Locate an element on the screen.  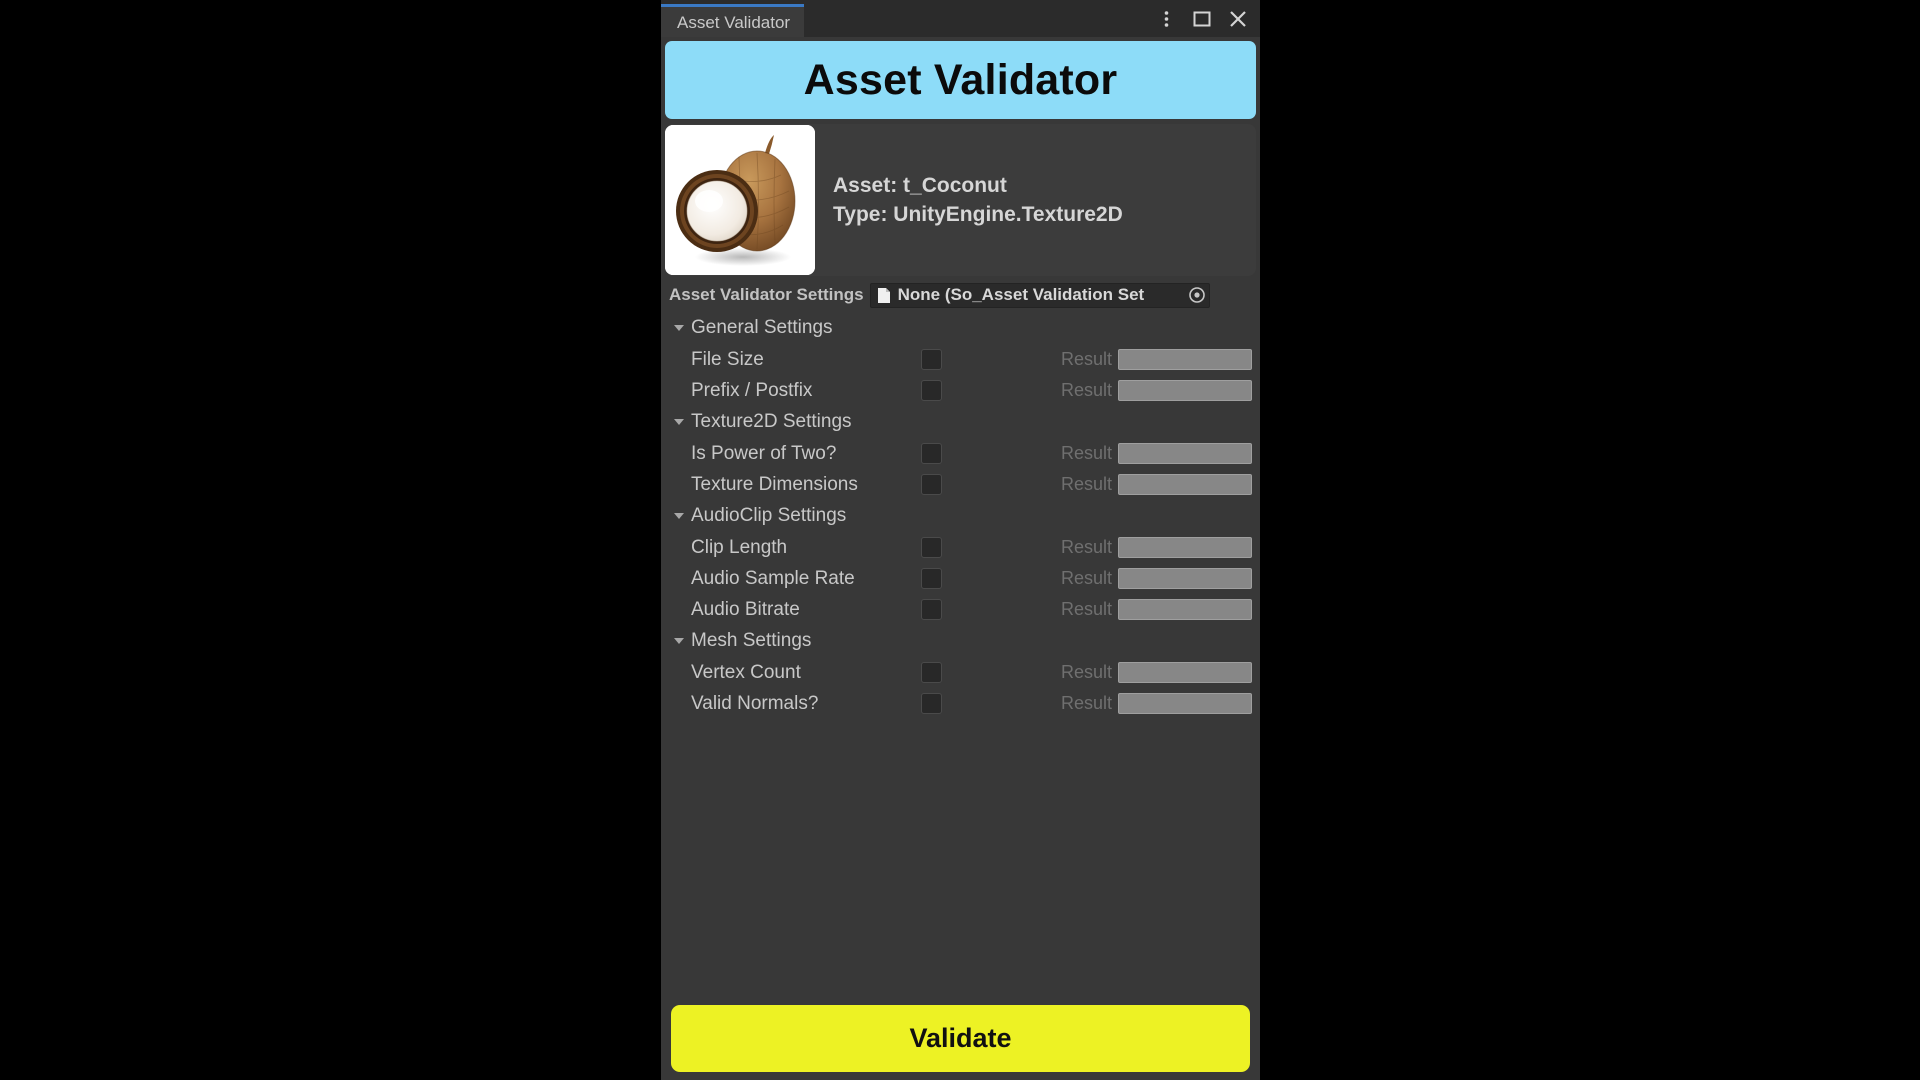
validation-row: File Size Result is located at coordinates (960, 359).